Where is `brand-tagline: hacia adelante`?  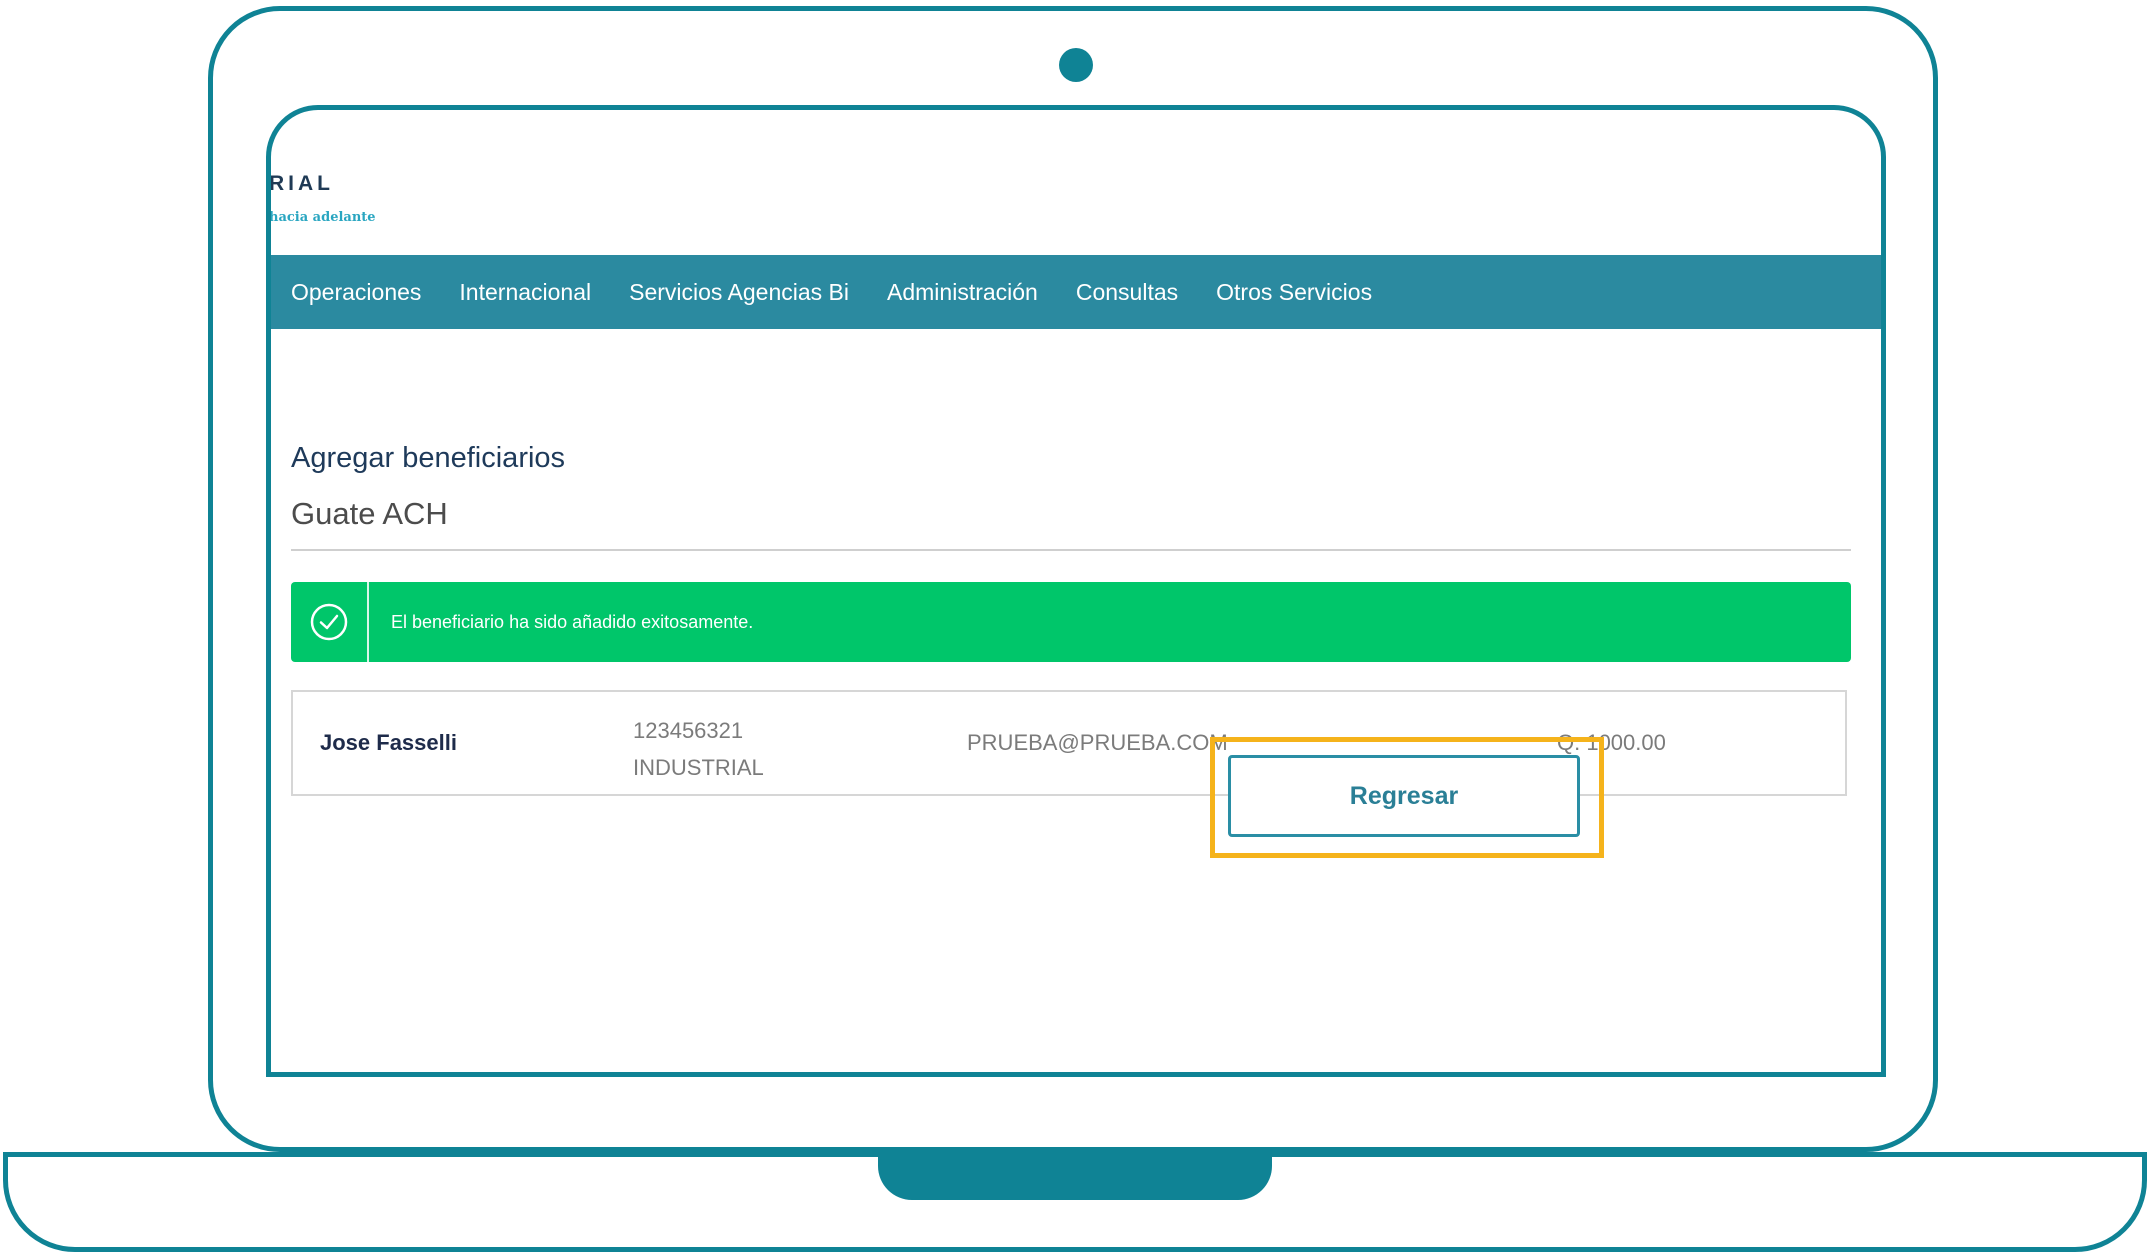 brand-tagline: hacia adelante is located at coordinates (322, 217).